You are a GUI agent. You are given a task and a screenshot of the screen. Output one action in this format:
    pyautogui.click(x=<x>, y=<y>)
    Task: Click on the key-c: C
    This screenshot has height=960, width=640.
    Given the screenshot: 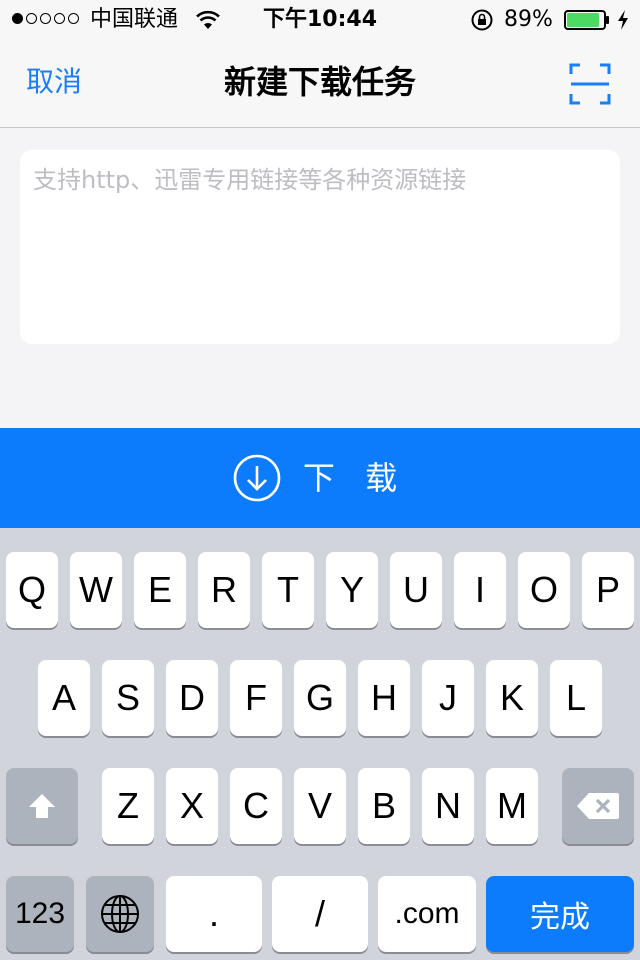 What is the action you would take?
    pyautogui.click(x=256, y=806)
    